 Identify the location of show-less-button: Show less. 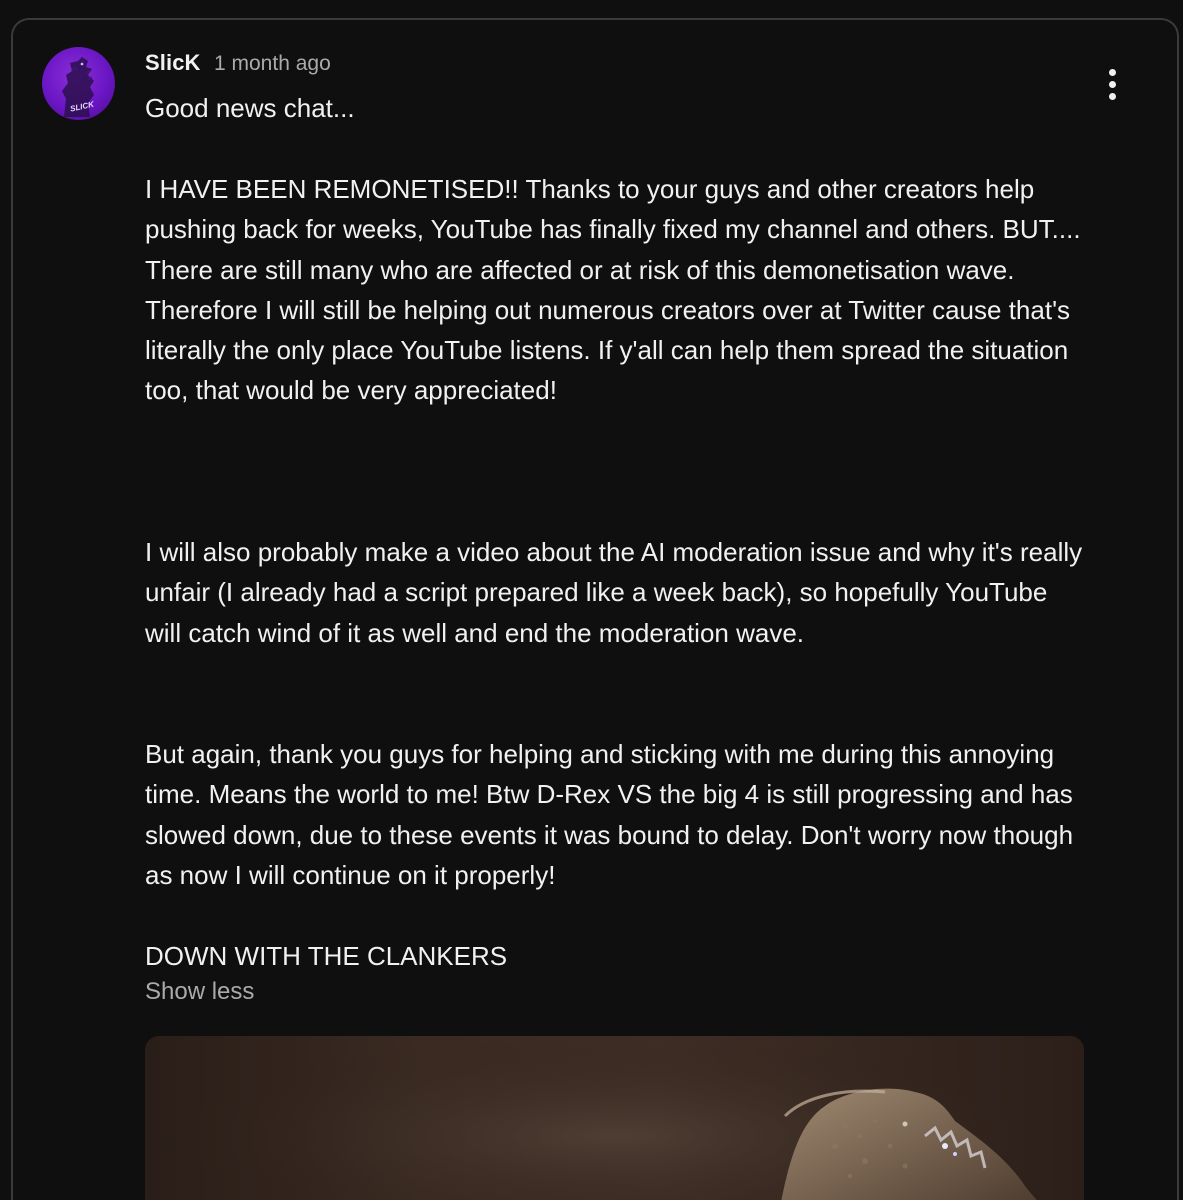
(199, 992).